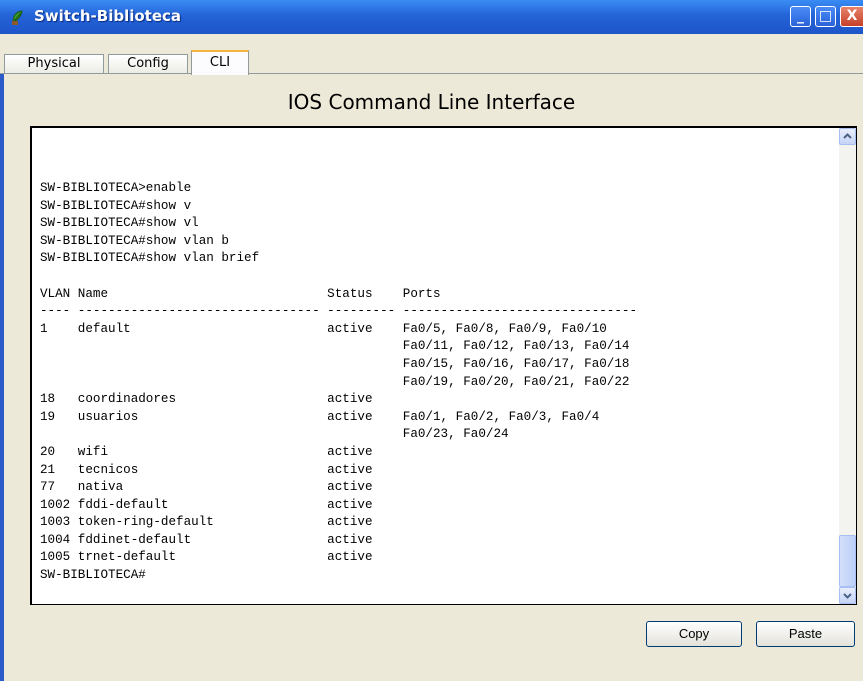  I want to click on tab-physical: Physical, so click(54, 64).